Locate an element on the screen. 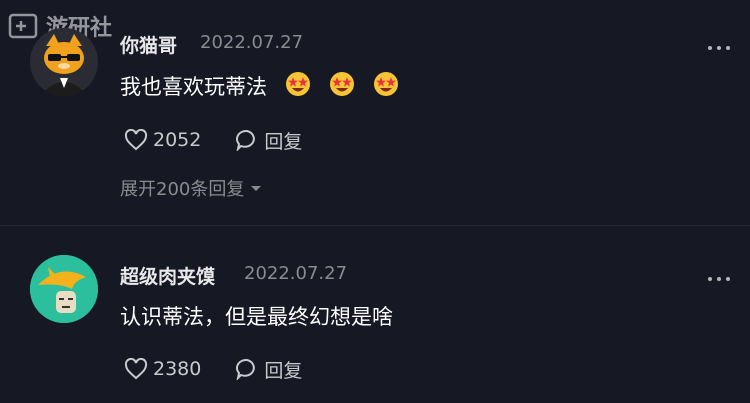 Image resolution: width=750 pixels, height=403 pixels. expand-replies-button: 展开200条回复 is located at coordinates (192, 188).